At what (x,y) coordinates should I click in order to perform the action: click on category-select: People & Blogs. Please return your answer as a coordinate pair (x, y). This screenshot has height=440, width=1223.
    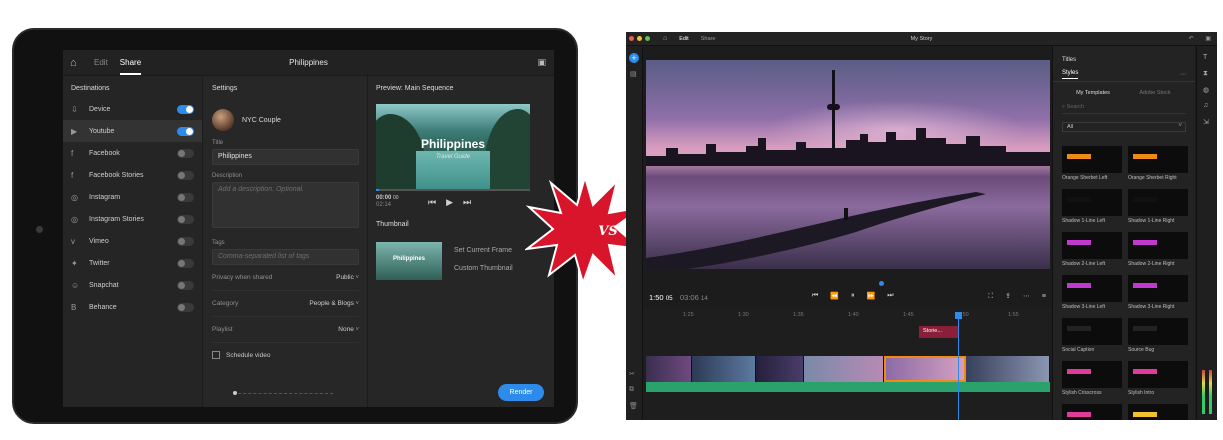
    Looking at the image, I should click on (334, 303).